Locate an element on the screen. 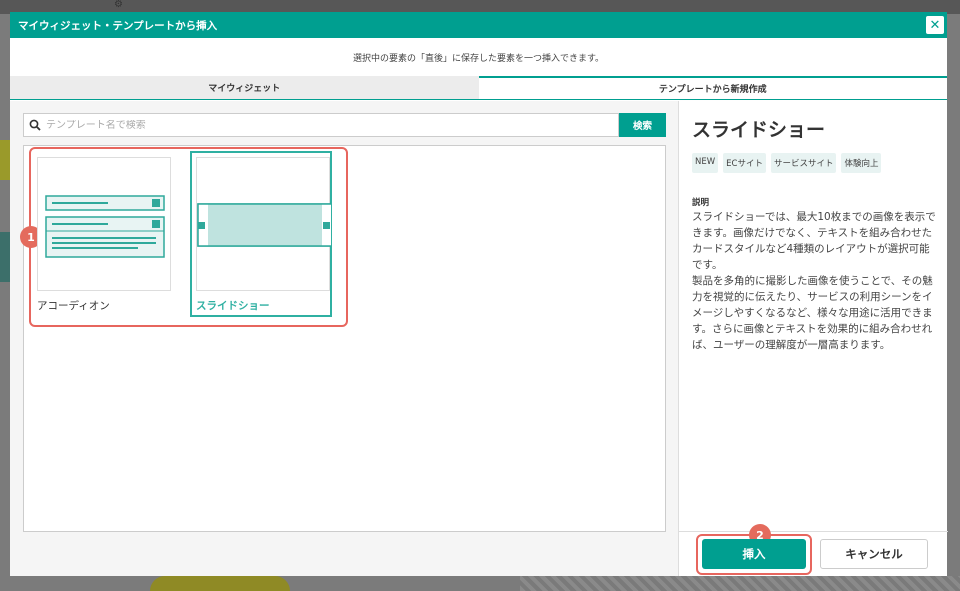  tag-badge: ECサイト is located at coordinates (744, 163).